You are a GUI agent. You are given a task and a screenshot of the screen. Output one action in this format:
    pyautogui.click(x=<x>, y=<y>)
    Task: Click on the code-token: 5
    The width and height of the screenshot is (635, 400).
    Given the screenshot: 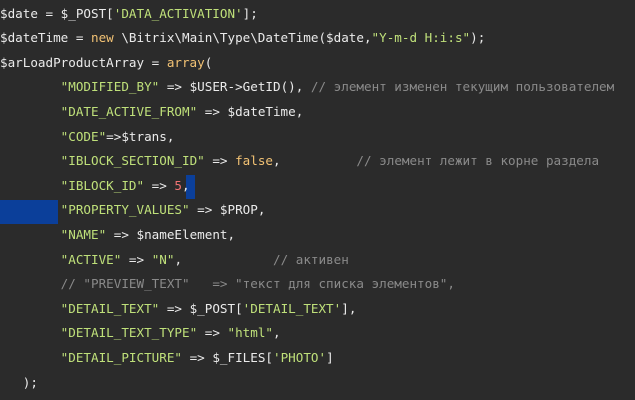 What is the action you would take?
    pyautogui.click(x=178, y=185)
    